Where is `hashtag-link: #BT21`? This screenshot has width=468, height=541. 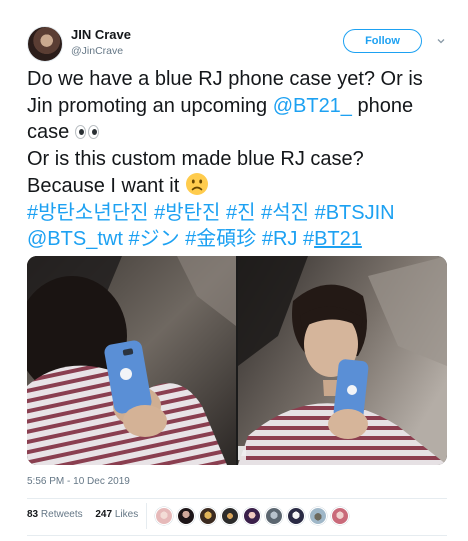 hashtag-link: #BT21 is located at coordinates (332, 239).